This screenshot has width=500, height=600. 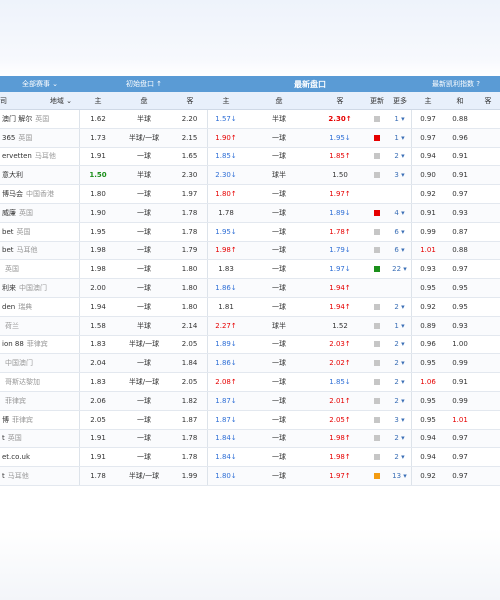 I want to click on company-cell: bet 马耳他, so click(x=40, y=250).